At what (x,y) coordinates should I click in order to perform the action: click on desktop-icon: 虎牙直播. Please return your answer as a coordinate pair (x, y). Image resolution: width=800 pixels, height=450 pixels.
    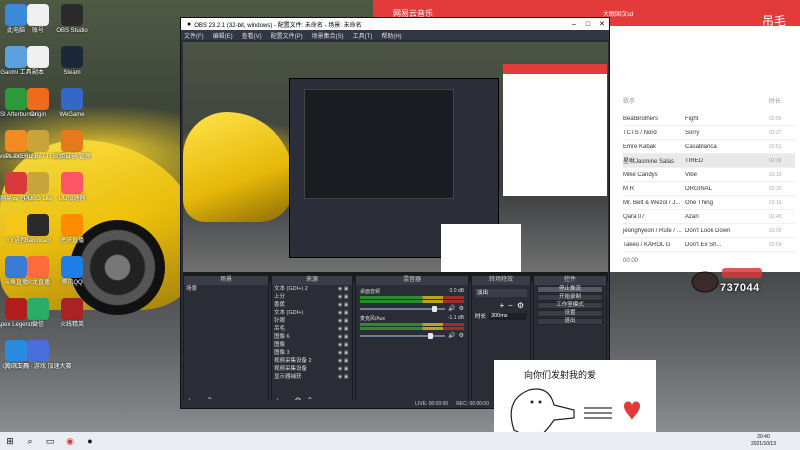
    Looking at the image, I should click on (72, 234).